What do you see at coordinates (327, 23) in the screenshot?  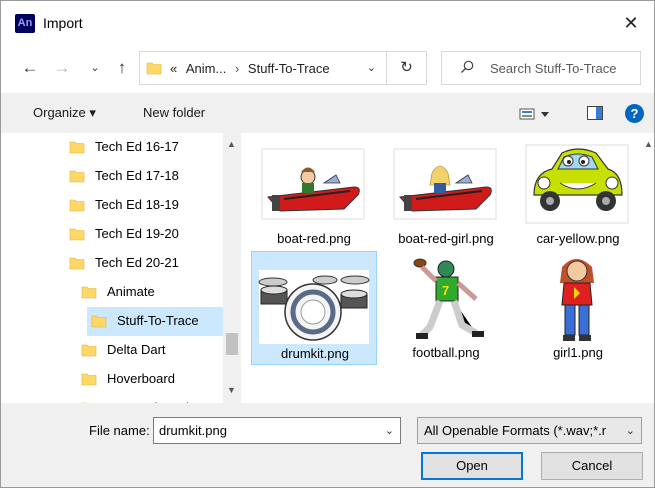 I see `title-bar: An Import ✕` at bounding box center [327, 23].